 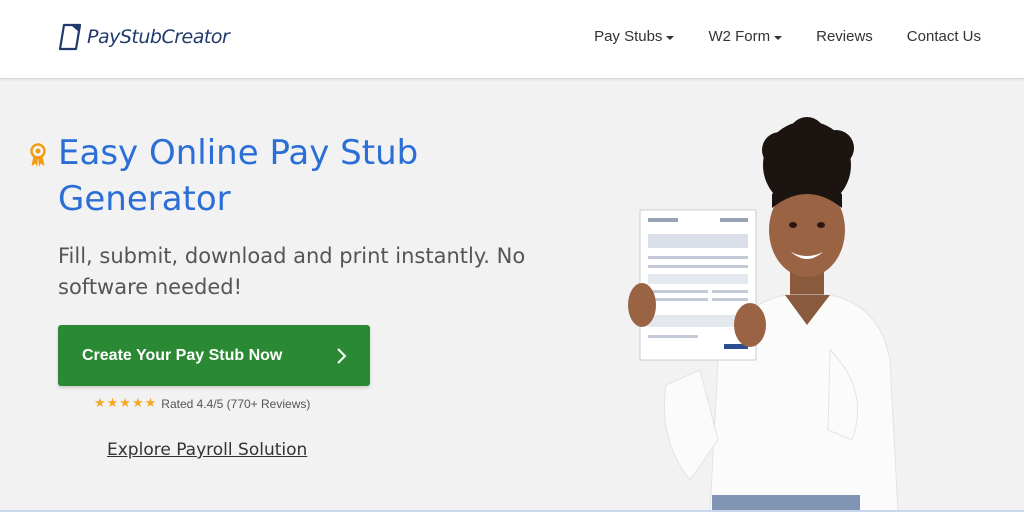 I want to click on logo: PayStubCreator, so click(x=144, y=37).